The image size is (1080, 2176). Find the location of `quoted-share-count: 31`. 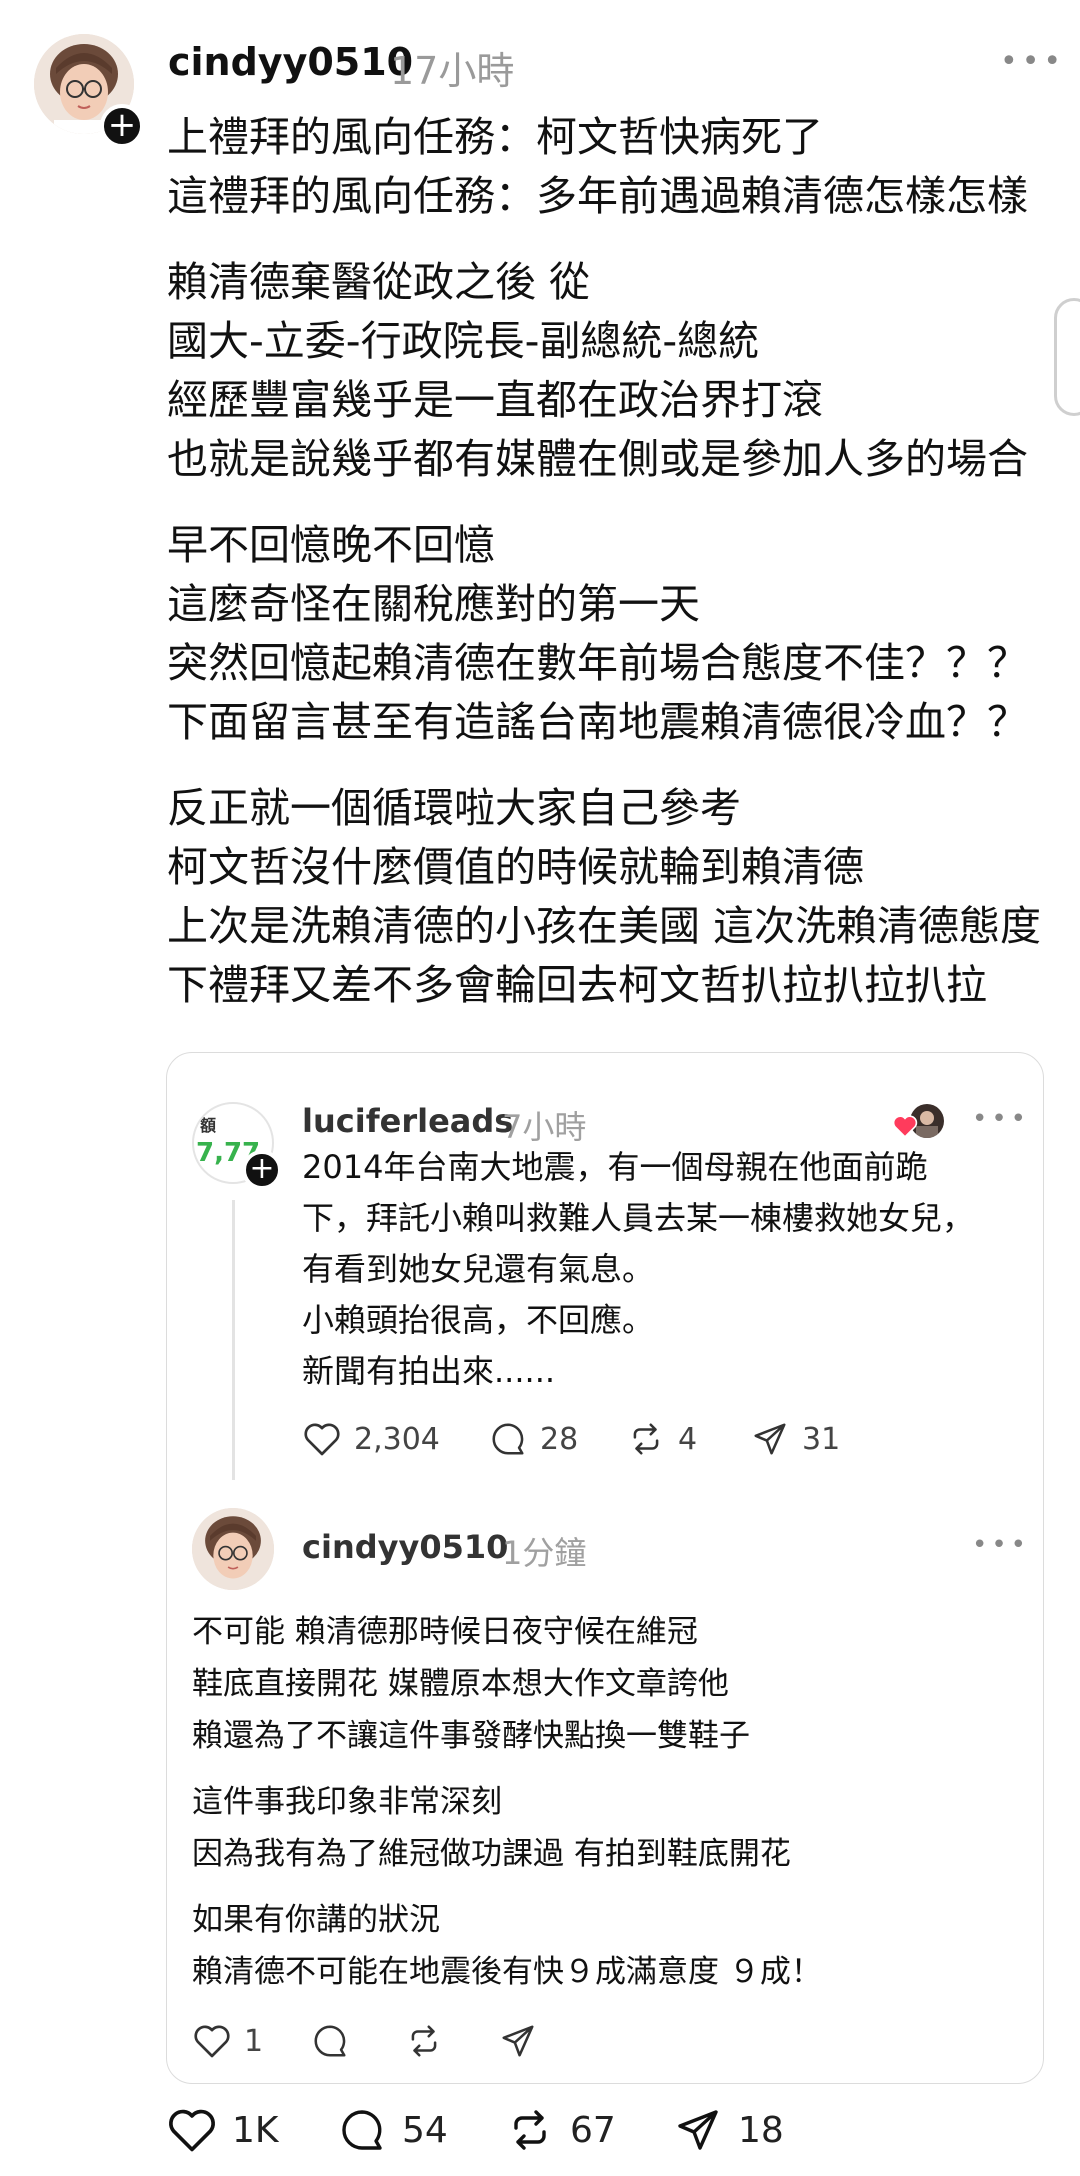

quoted-share-count: 31 is located at coordinates (821, 1439).